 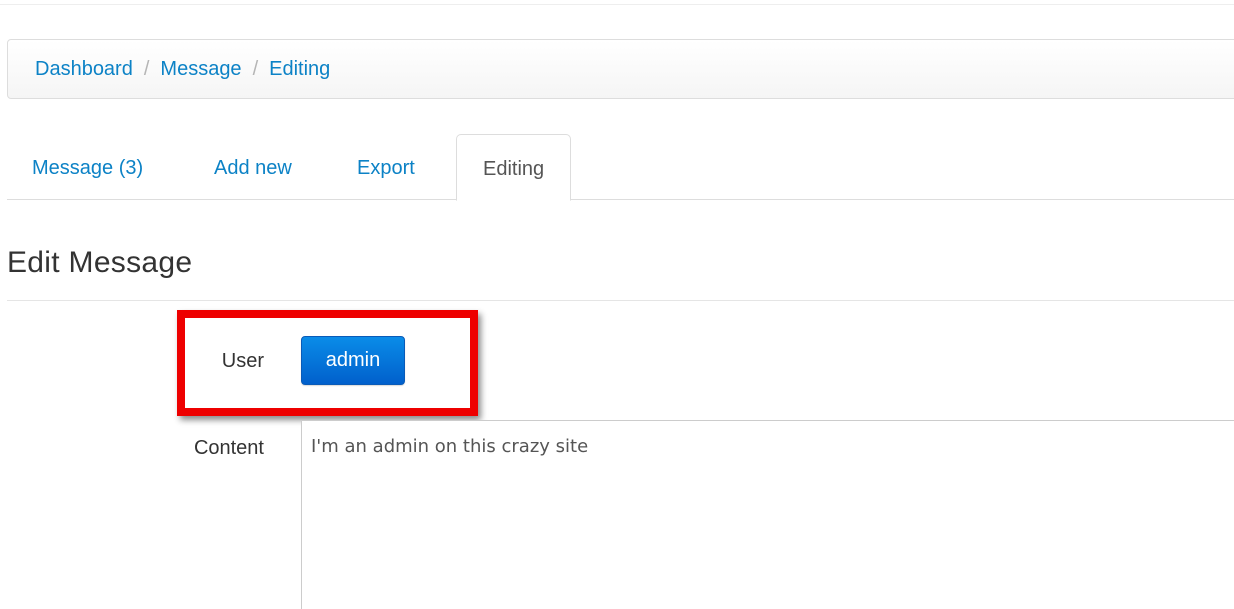 What do you see at coordinates (228, 448) in the screenshot?
I see `content-field-label: Content` at bounding box center [228, 448].